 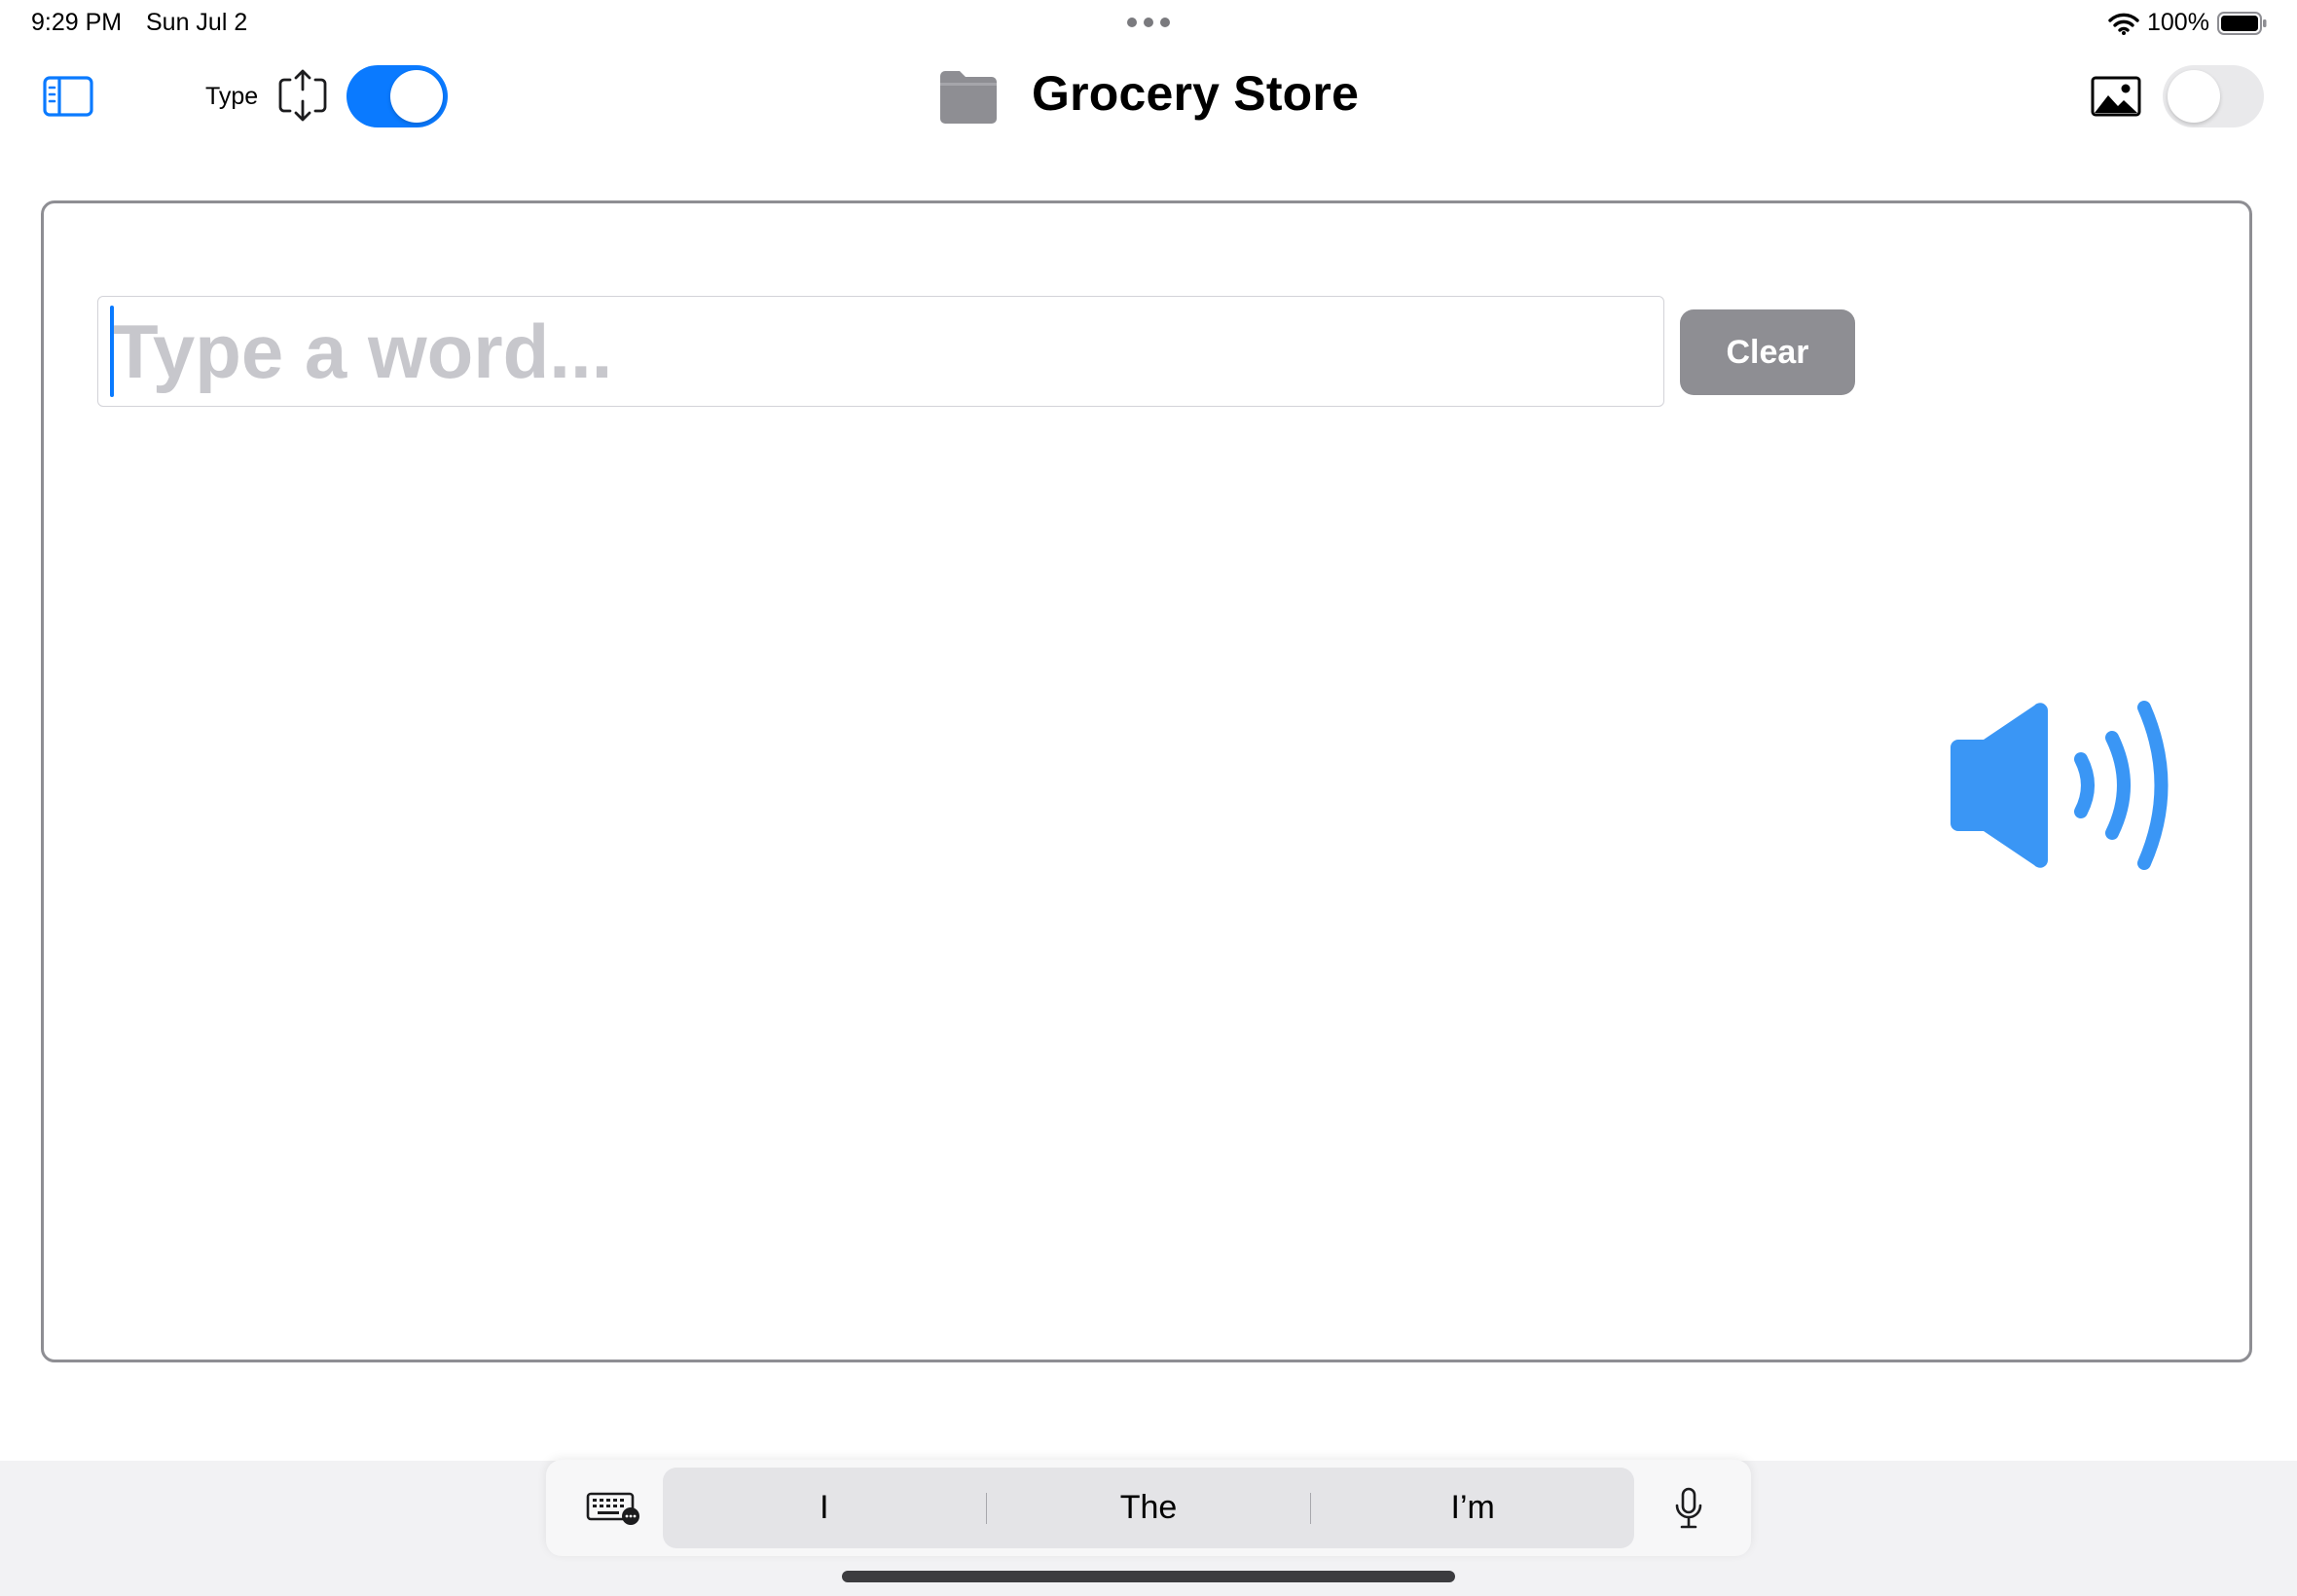 What do you see at coordinates (2063, 785) in the screenshot?
I see `speaker-wave-3-icon` at bounding box center [2063, 785].